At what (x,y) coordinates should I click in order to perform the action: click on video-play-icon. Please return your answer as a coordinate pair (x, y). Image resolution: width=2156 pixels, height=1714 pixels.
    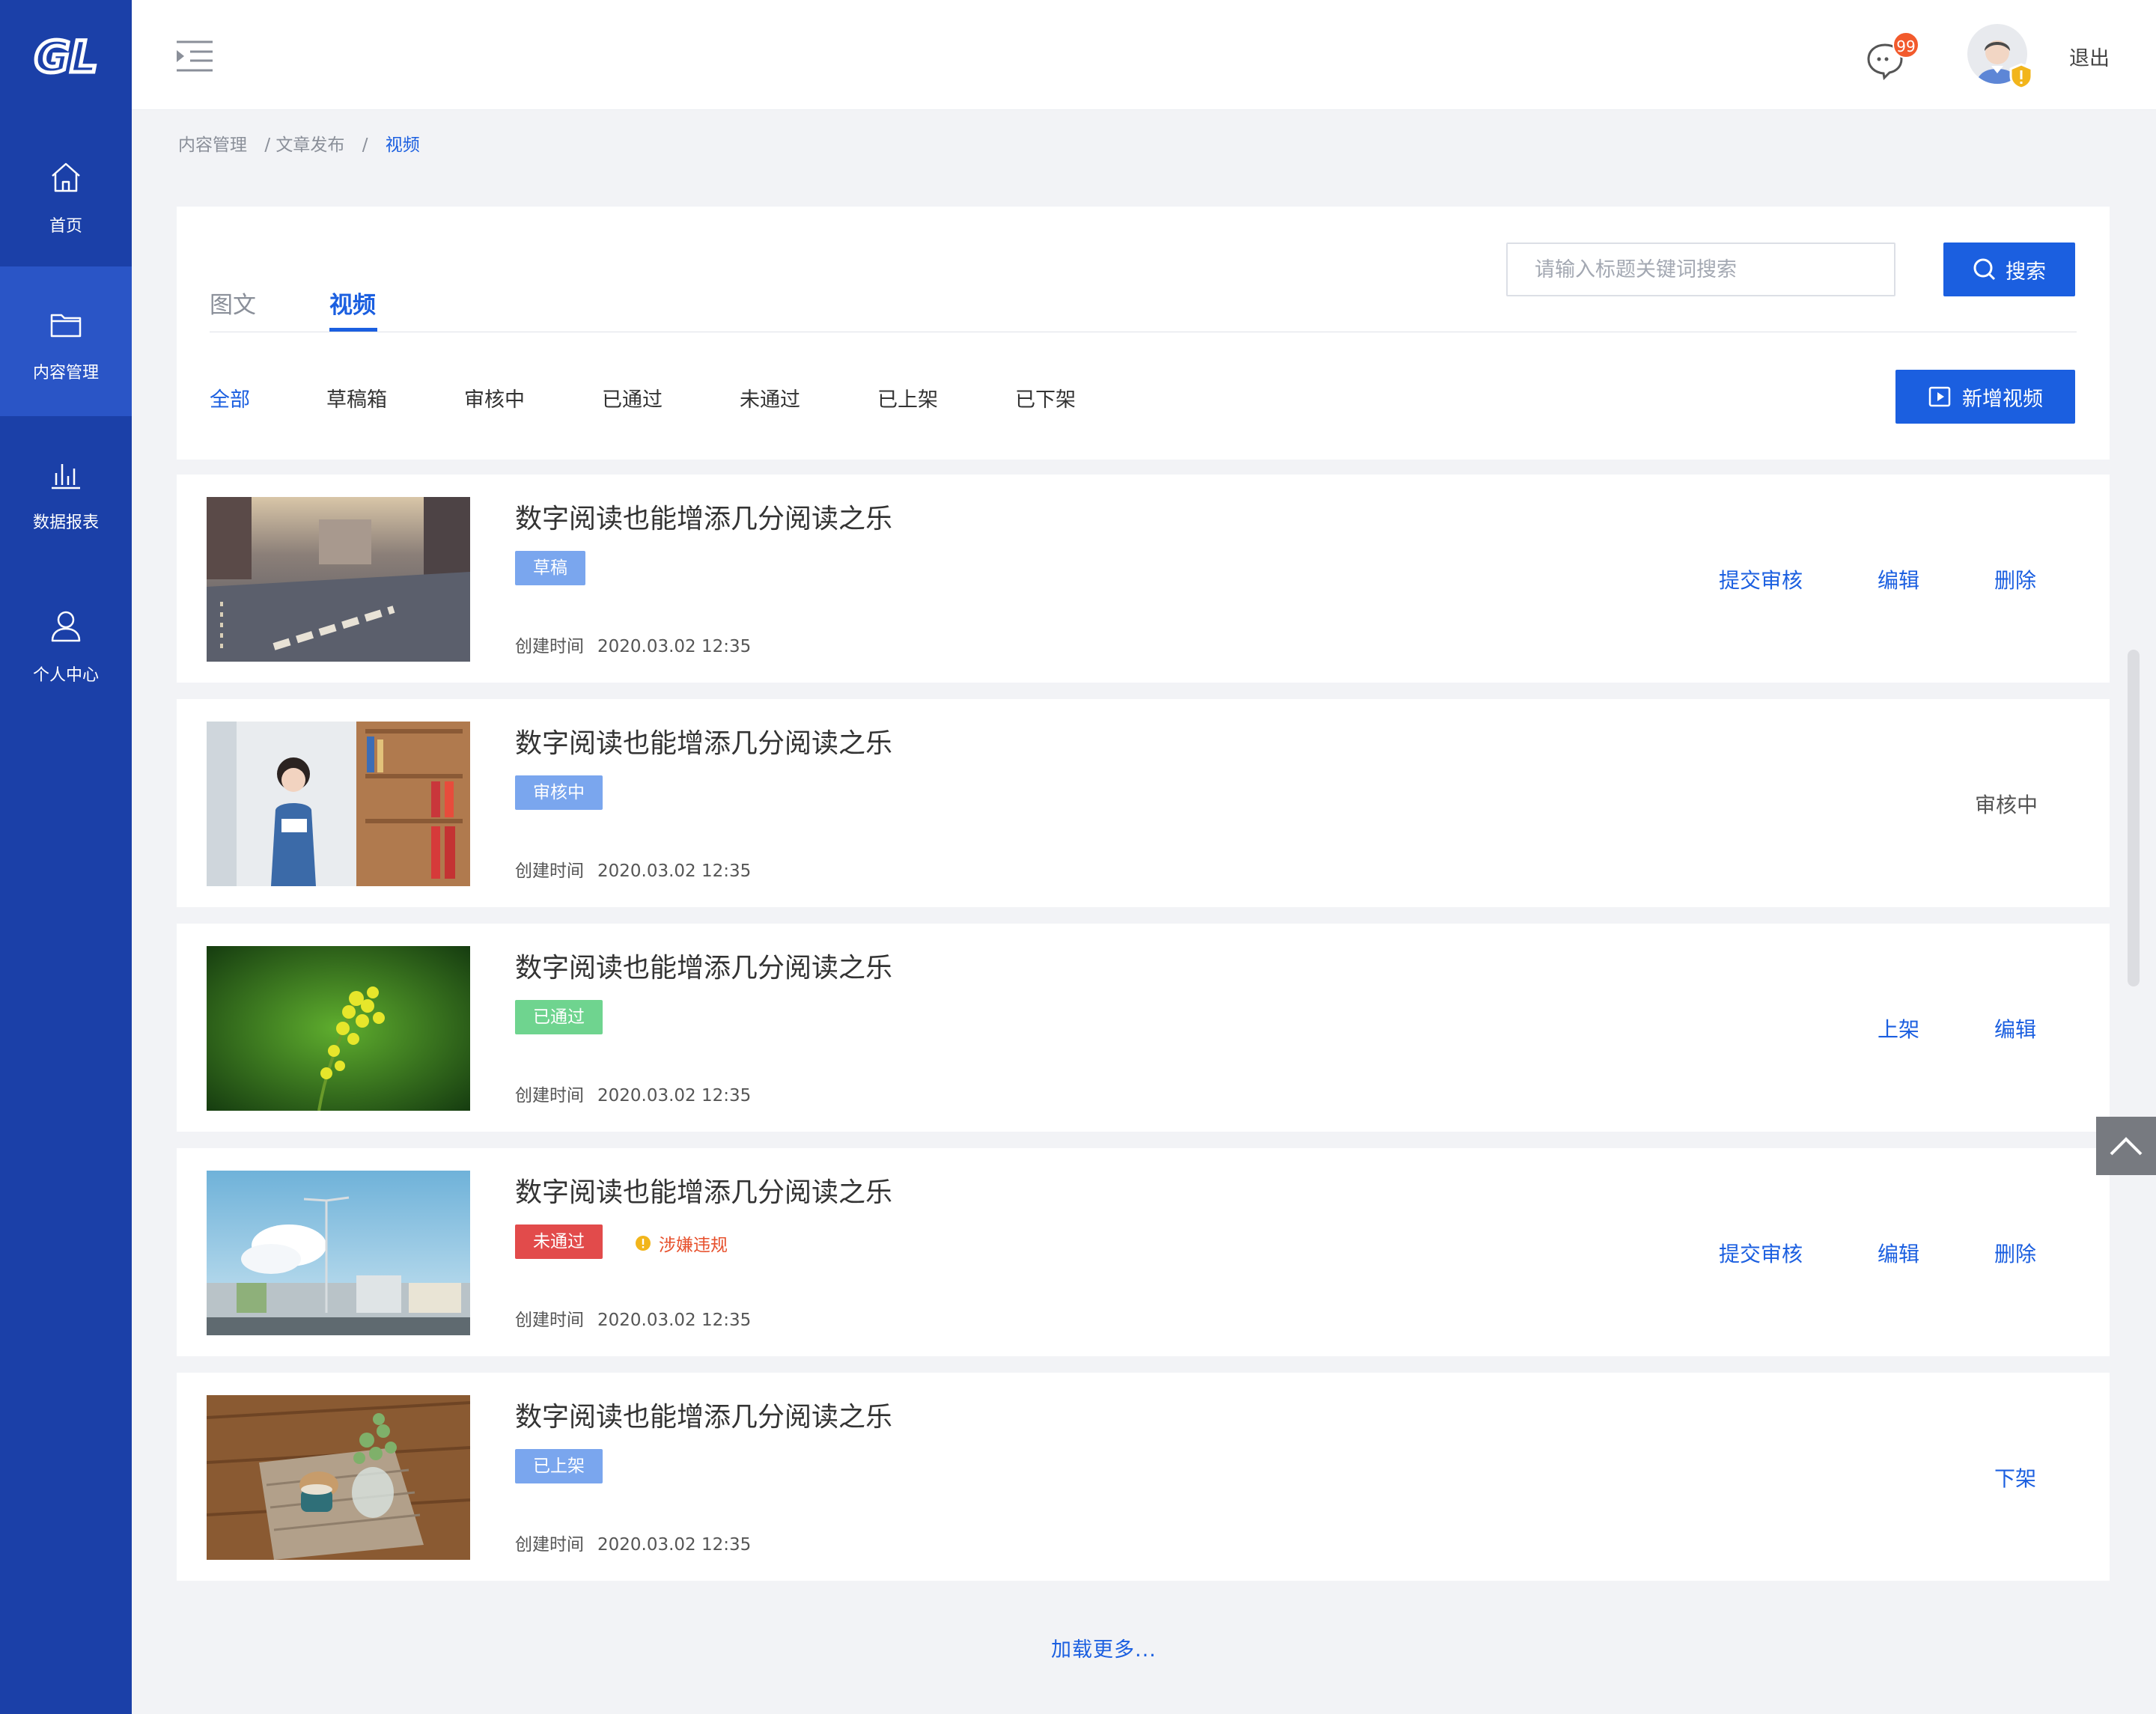
    Looking at the image, I should click on (1939, 396).